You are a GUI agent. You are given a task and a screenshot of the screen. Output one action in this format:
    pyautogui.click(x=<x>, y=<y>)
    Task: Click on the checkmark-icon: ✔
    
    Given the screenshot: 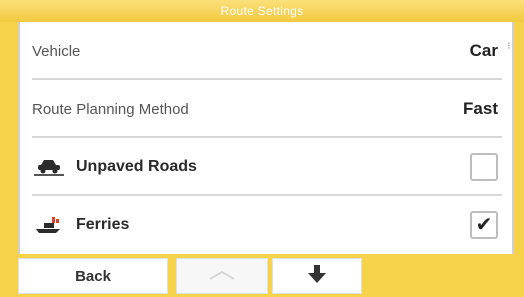 What is the action you would take?
    pyautogui.click(x=484, y=225)
    